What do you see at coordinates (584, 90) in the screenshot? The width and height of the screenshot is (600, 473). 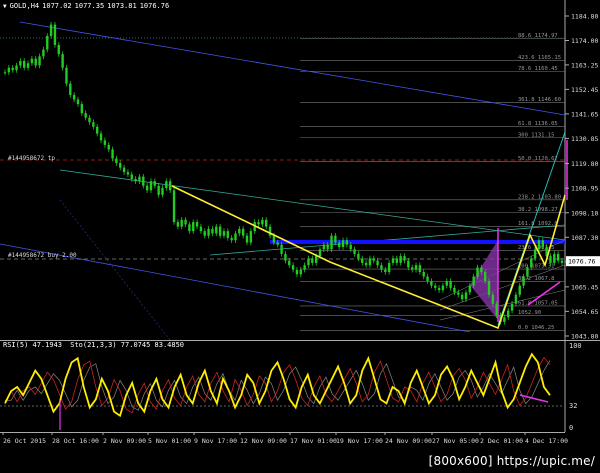 I see `price-tick-label: 1152.45` at bounding box center [584, 90].